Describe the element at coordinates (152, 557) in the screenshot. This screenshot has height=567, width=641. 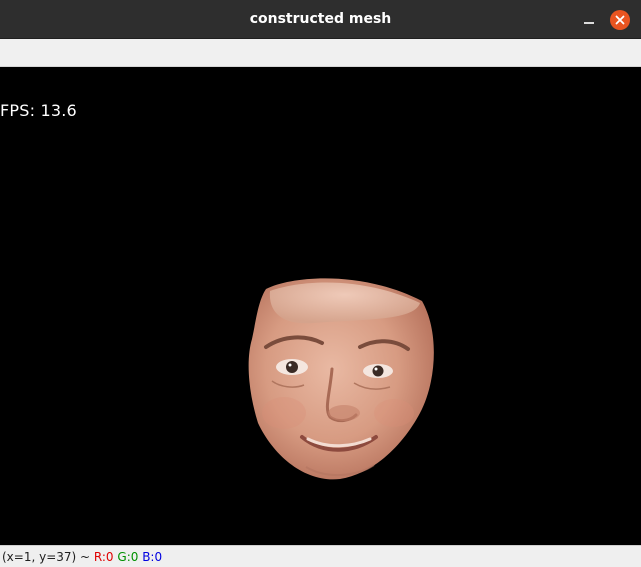
I see `blue-value: B:0` at that location.